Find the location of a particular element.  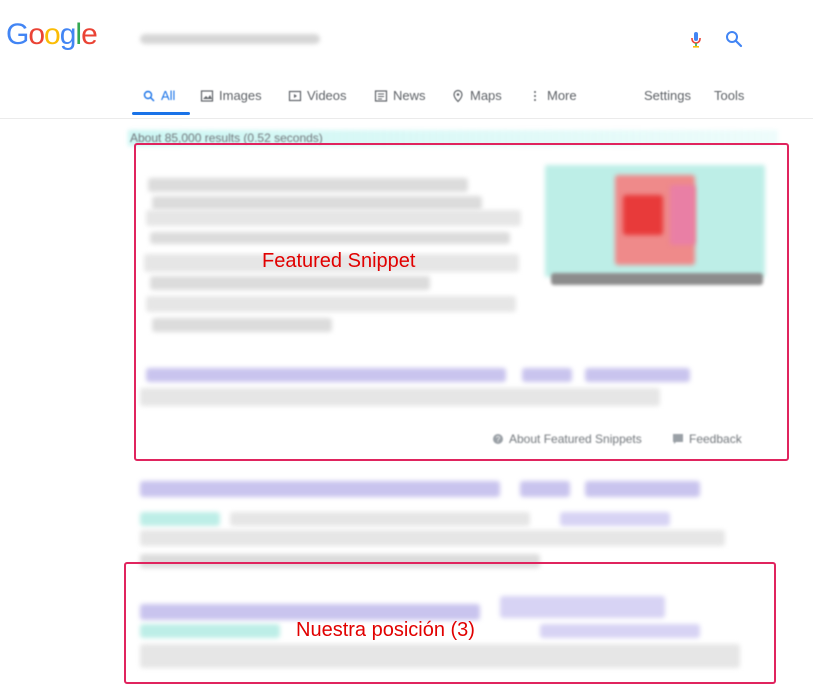

tab-videos: Videos is located at coordinates (317, 95).